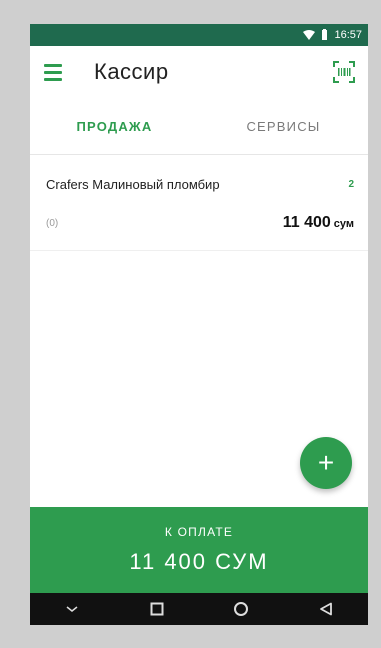 The image size is (381, 648). What do you see at coordinates (343, 224) in the screenshot?
I see `item-price-currency: сум` at bounding box center [343, 224].